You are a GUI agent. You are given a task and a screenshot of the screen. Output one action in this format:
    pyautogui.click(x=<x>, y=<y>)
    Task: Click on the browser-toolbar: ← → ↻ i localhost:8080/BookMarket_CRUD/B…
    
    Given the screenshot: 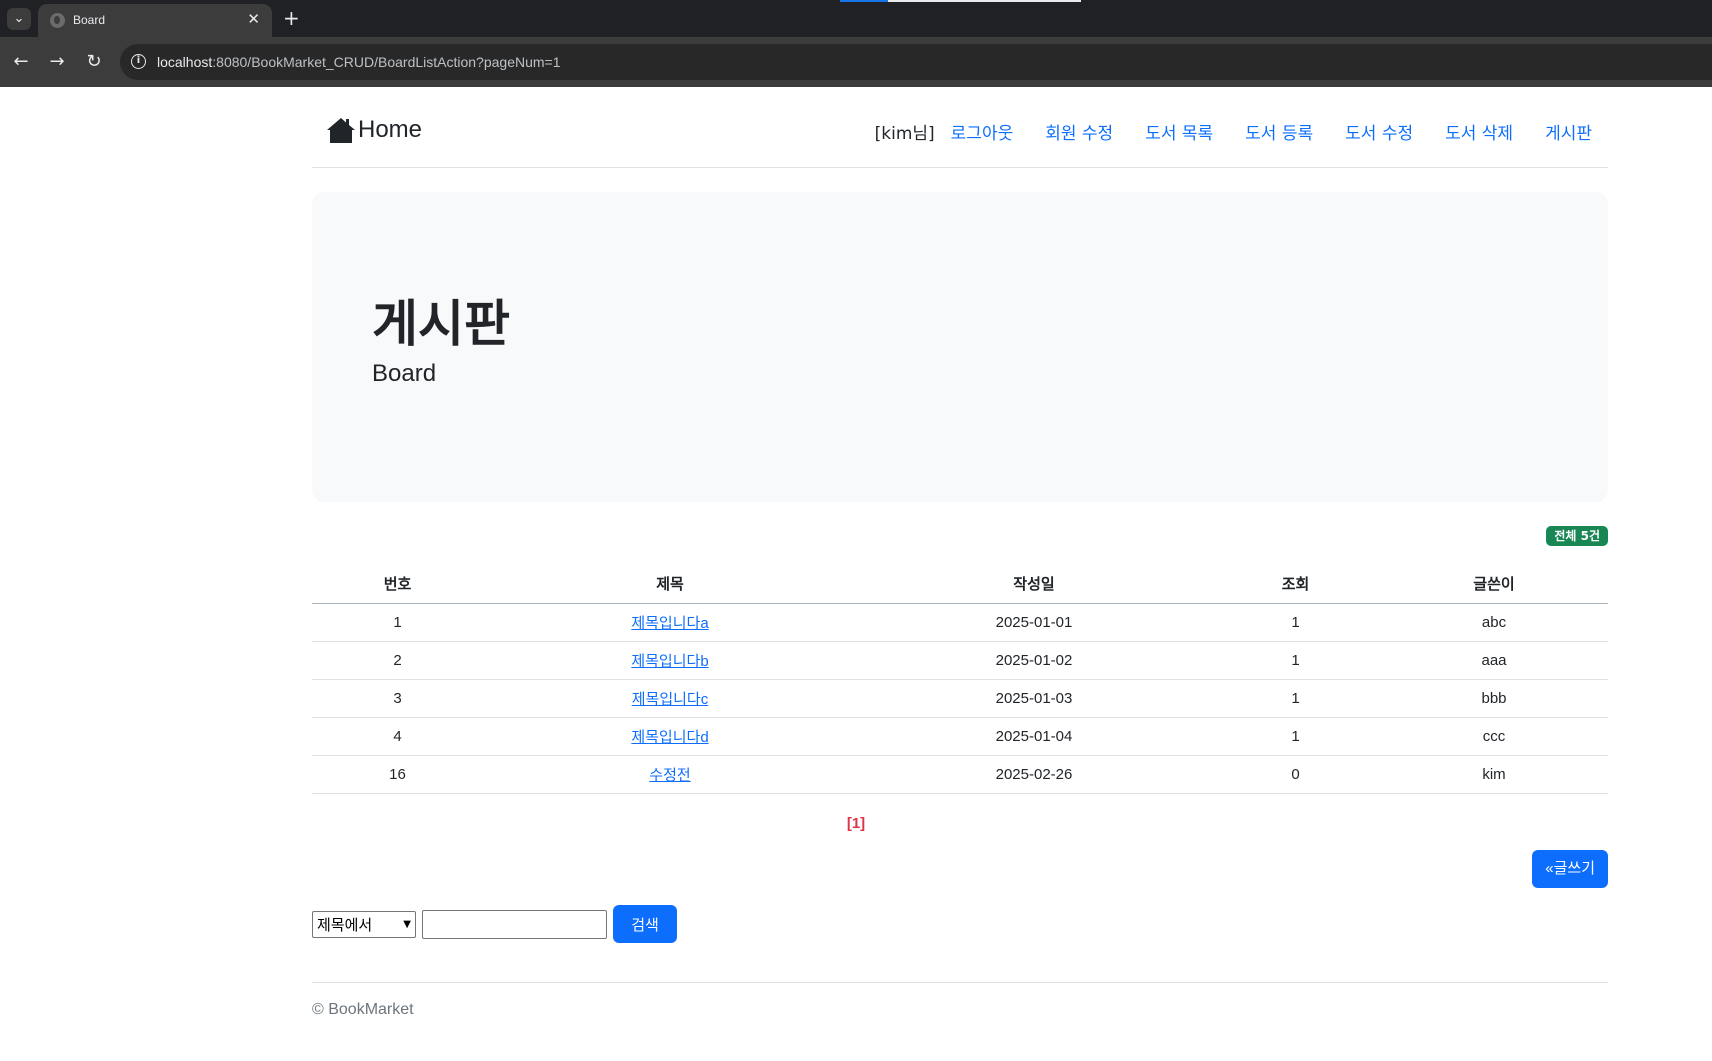 What is the action you would take?
    pyautogui.click(x=856, y=62)
    